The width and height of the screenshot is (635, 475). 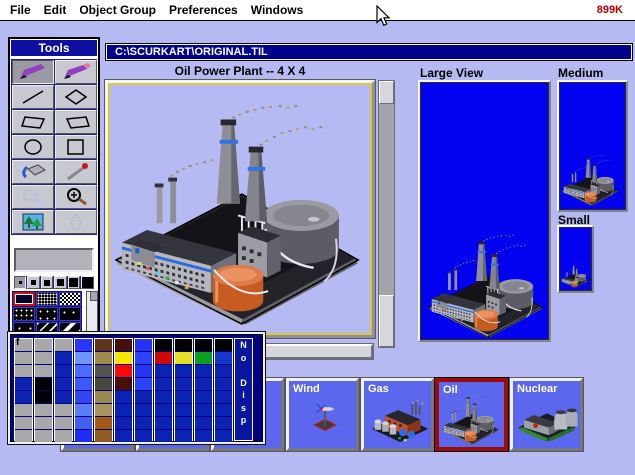 What do you see at coordinates (471, 414) in the screenshot?
I see `building-tile-oil: Oil` at bounding box center [471, 414].